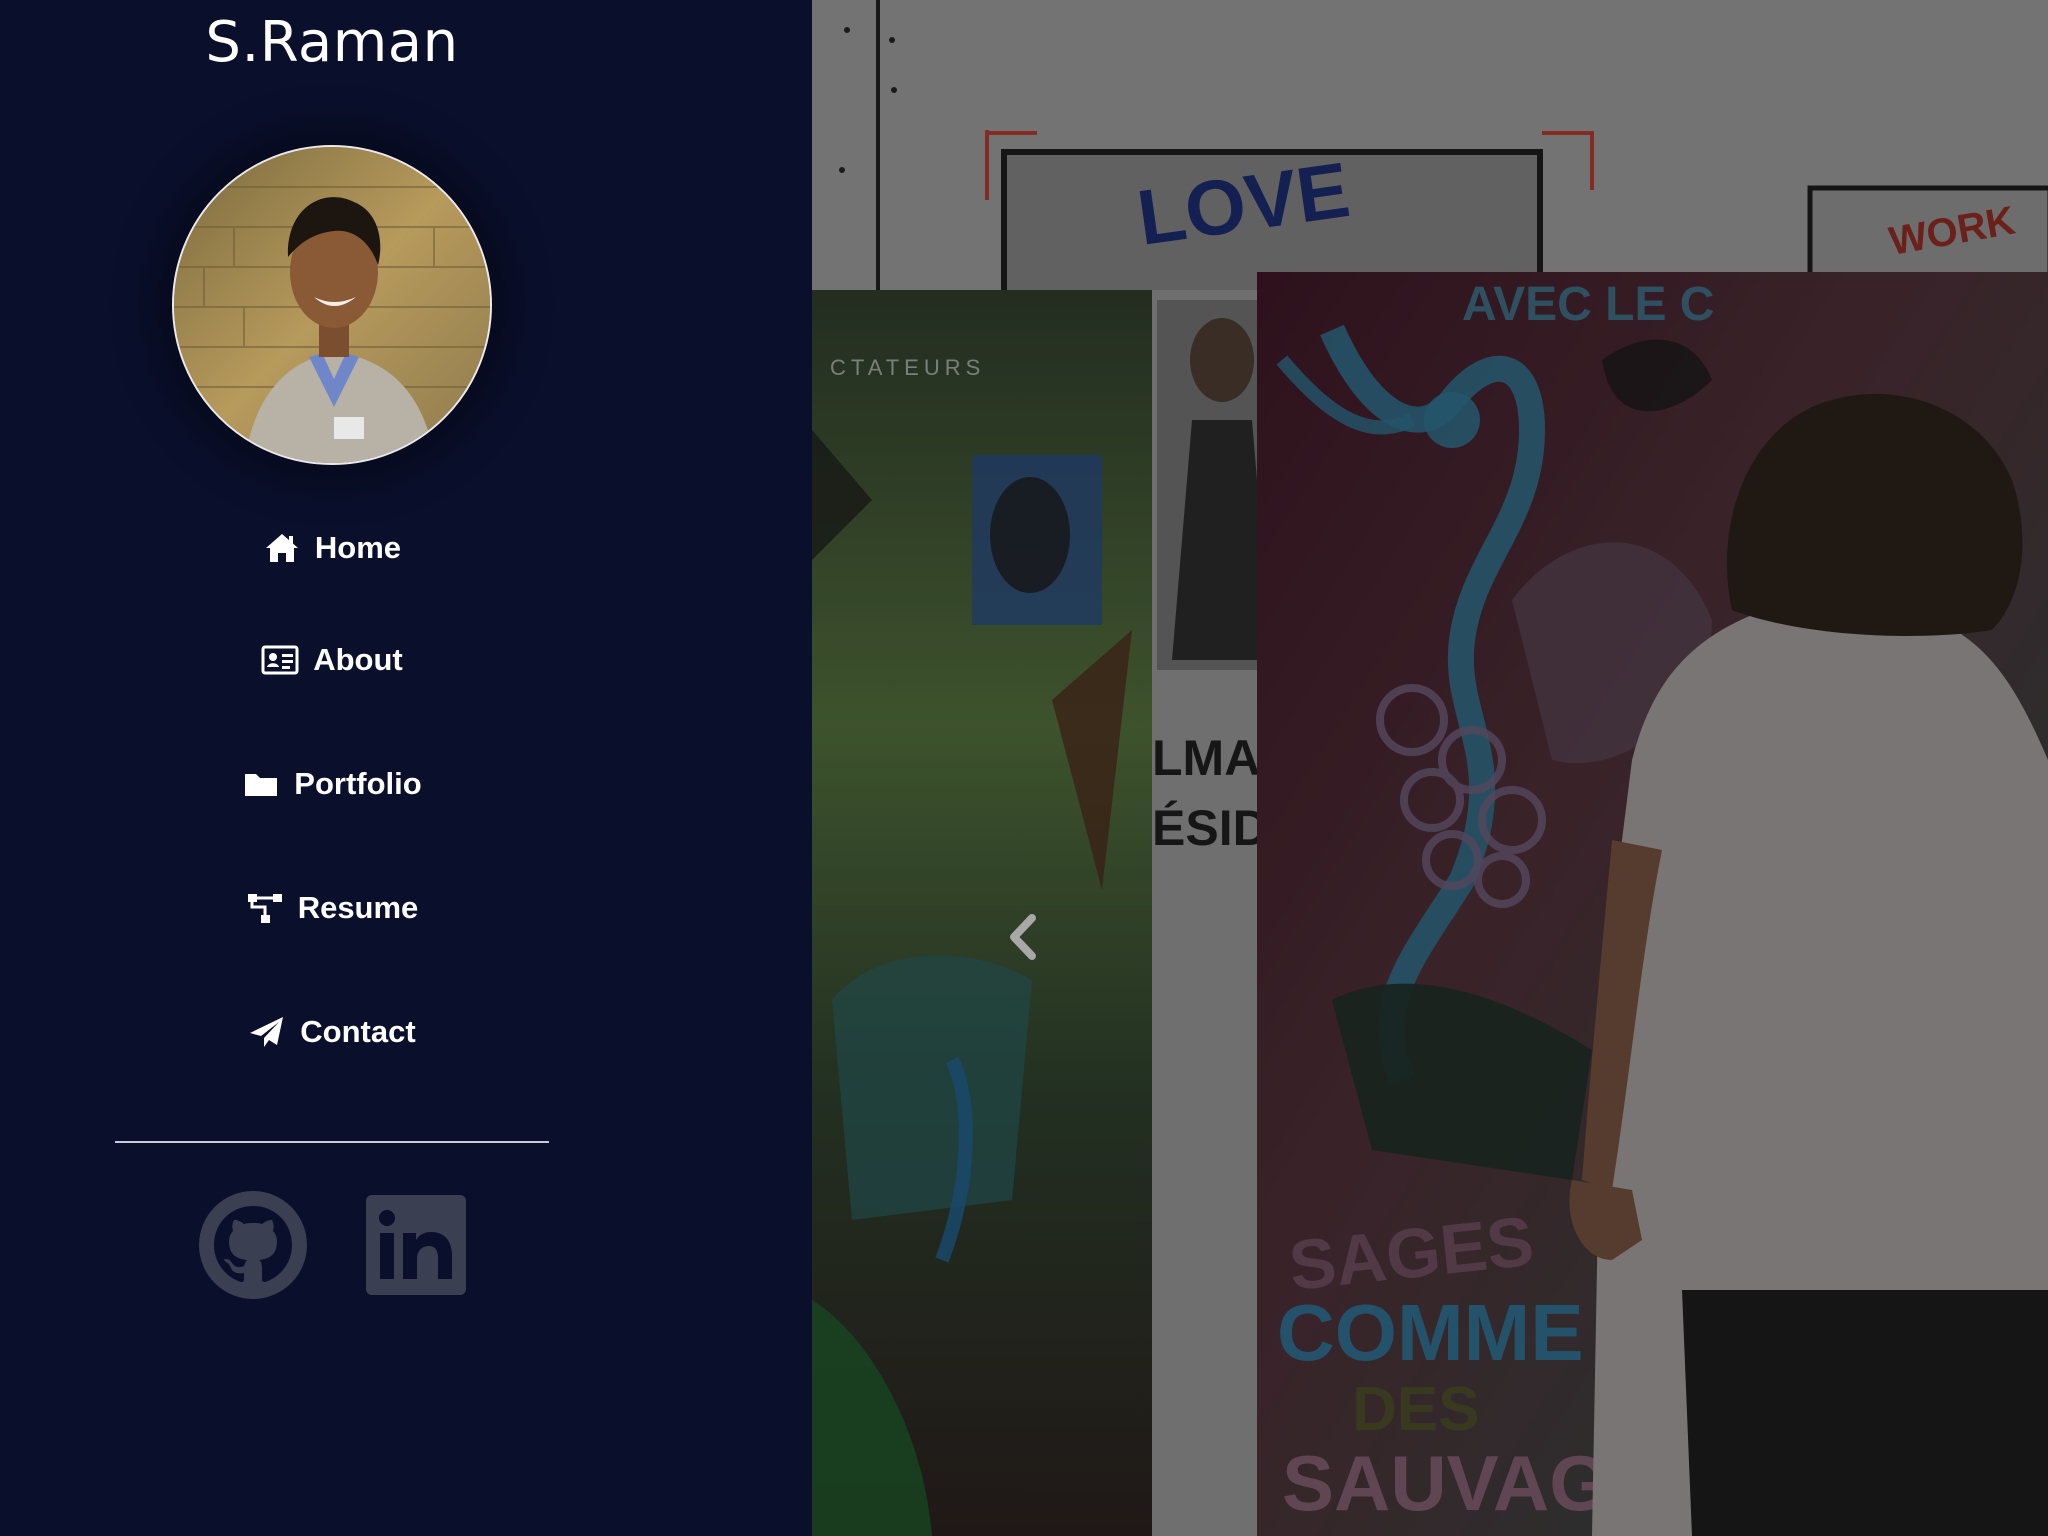  What do you see at coordinates (261, 784) in the screenshot?
I see `folder-icon` at bounding box center [261, 784].